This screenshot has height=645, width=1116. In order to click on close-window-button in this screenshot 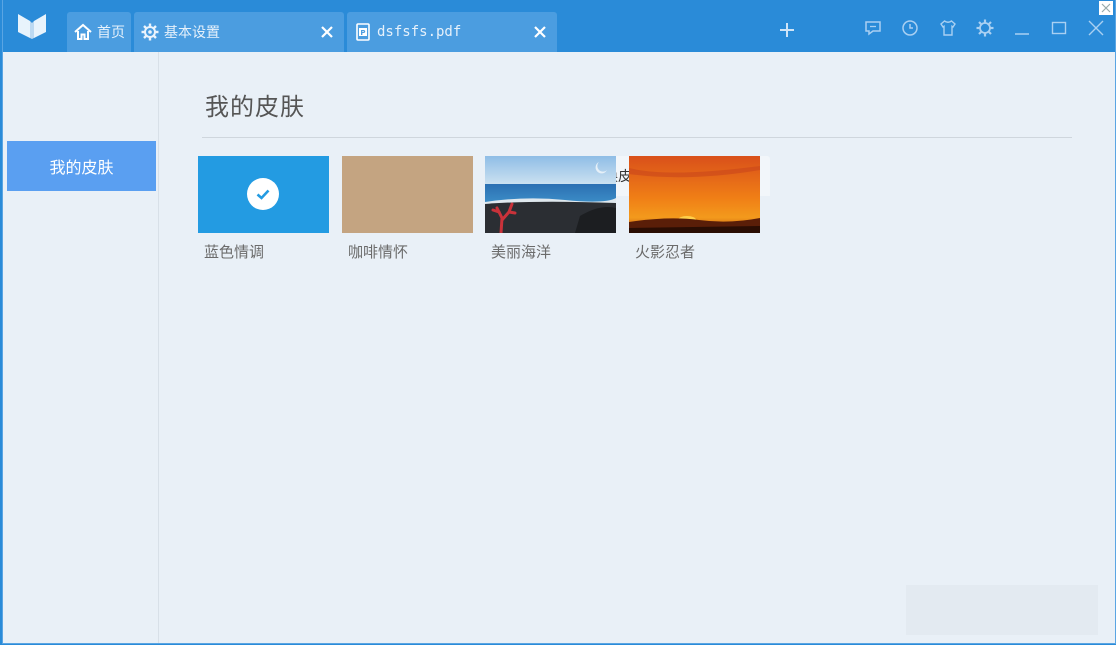, I will do `click(1096, 28)`.